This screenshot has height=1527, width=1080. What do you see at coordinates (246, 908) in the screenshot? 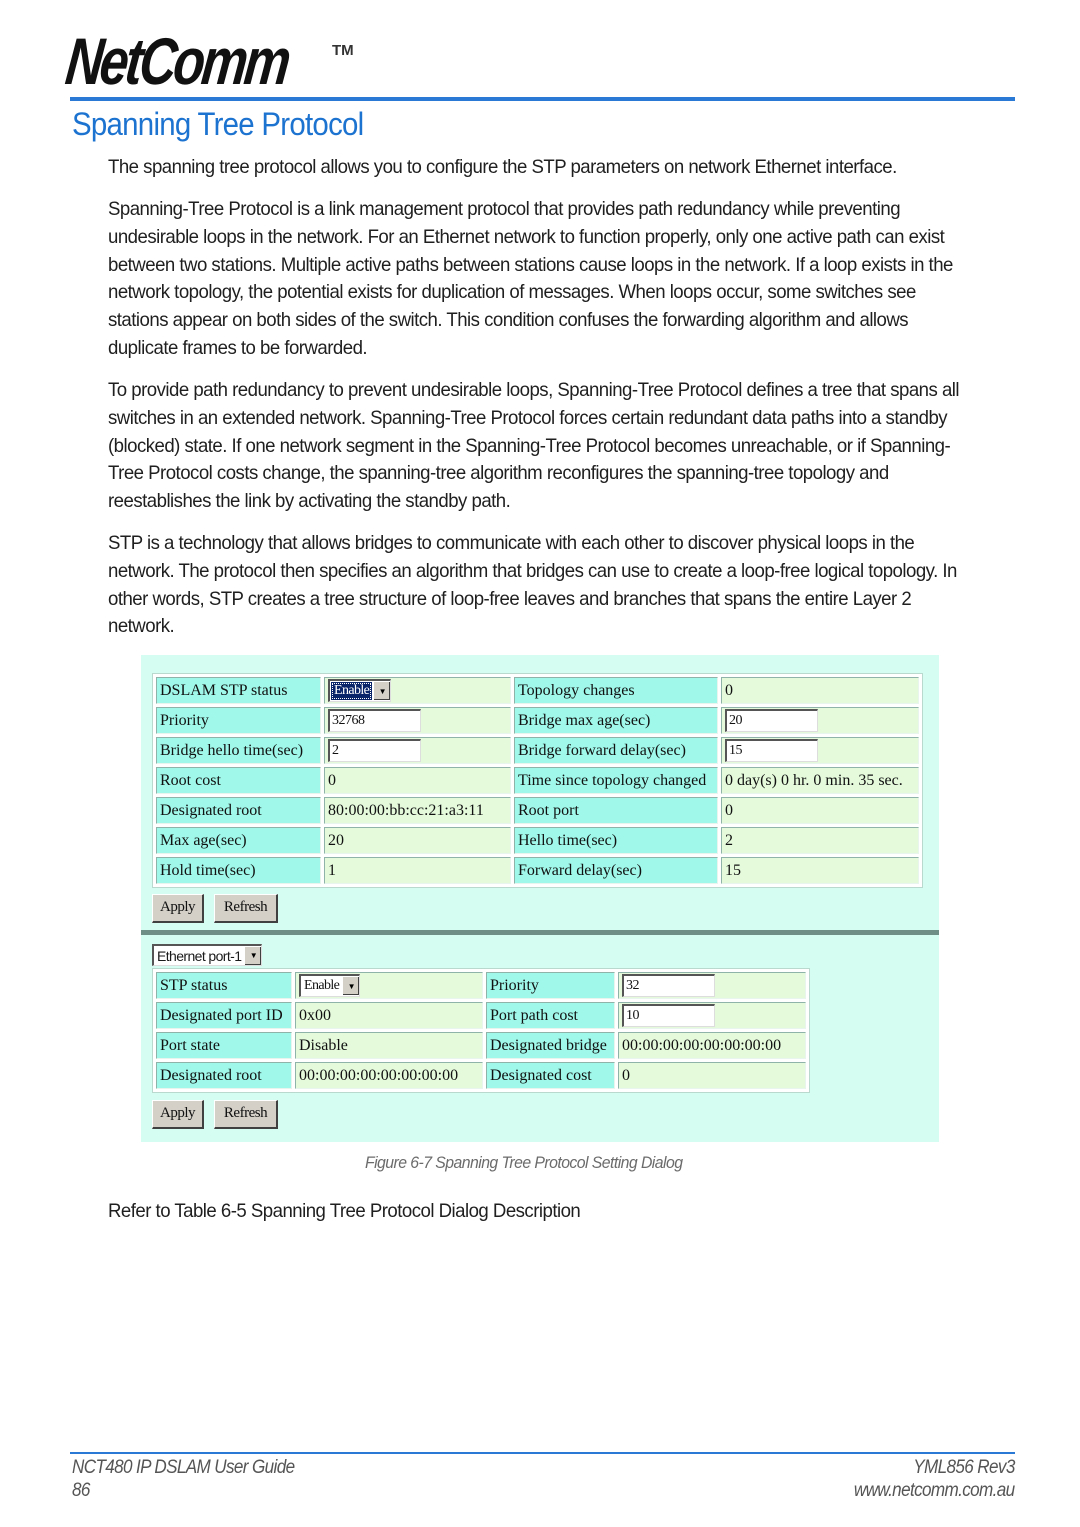
I see `bridge-refresh-button: Refresh` at bounding box center [246, 908].